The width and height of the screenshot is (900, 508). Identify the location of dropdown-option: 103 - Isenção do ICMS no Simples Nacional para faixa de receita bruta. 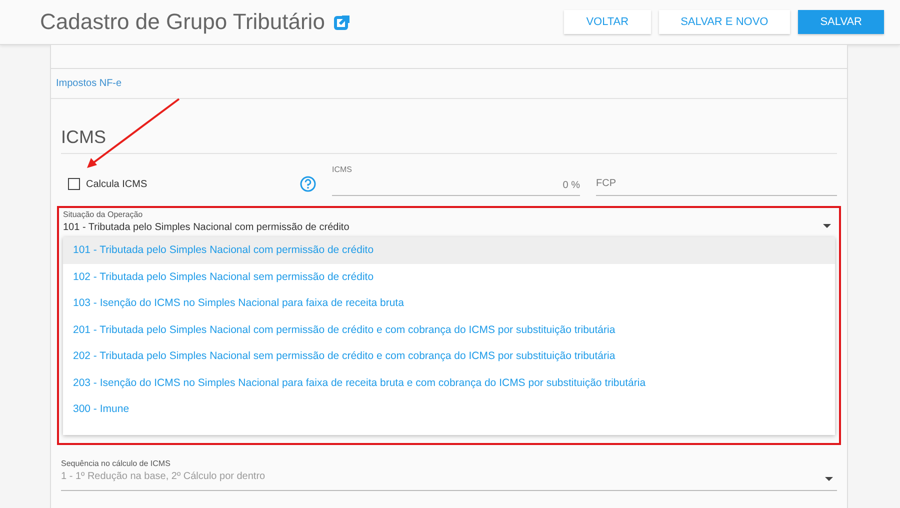
(449, 303).